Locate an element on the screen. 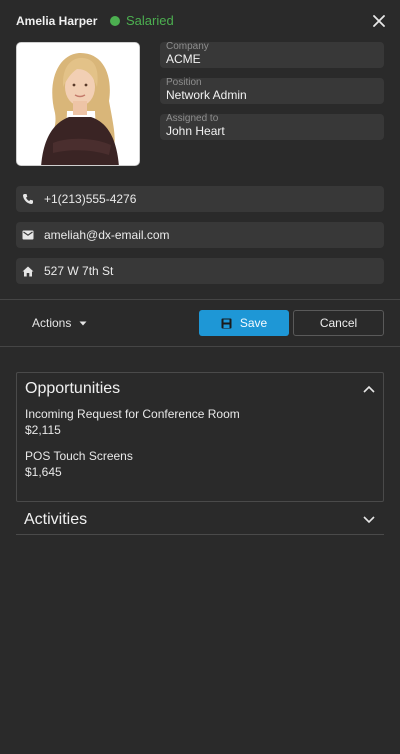  collapse-opportunities-button is located at coordinates (369, 389).